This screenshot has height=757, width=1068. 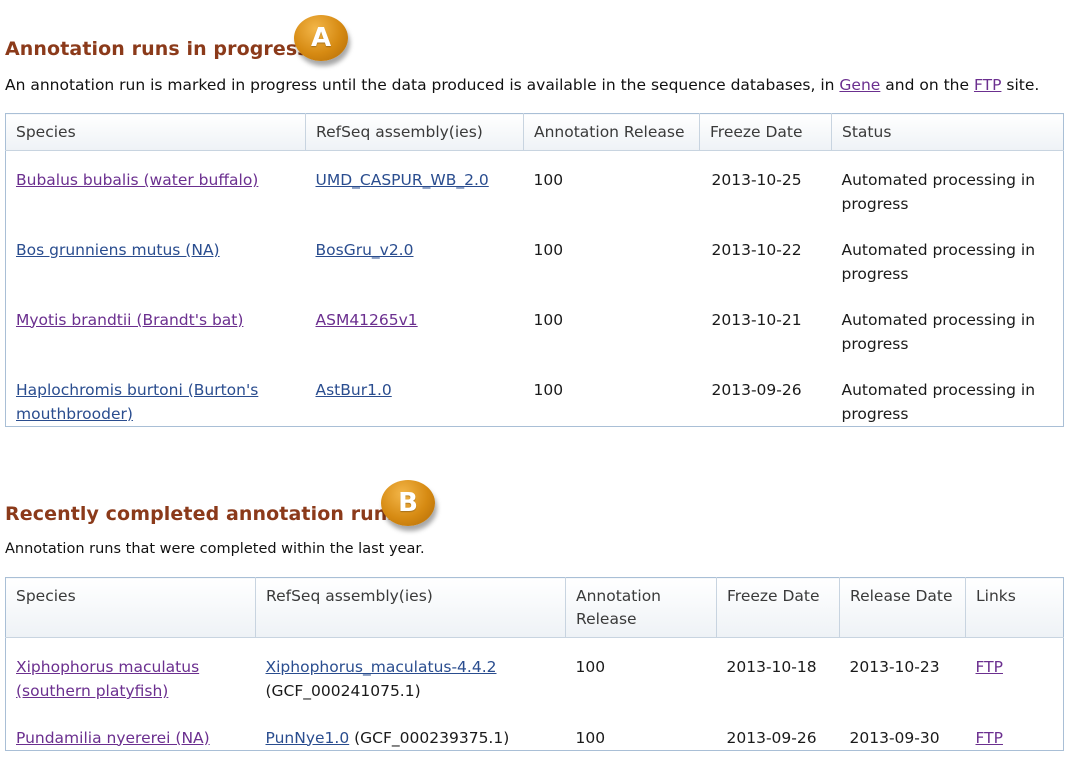 What do you see at coordinates (756, 180) in the screenshot?
I see `freeze-date: 2013-10-25` at bounding box center [756, 180].